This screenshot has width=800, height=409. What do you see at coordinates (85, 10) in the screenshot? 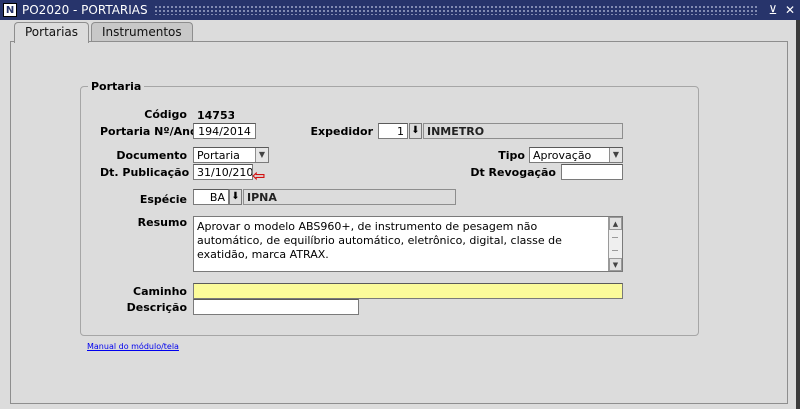
I see `window-title: PO2020 - PORTARIAS` at bounding box center [85, 10].